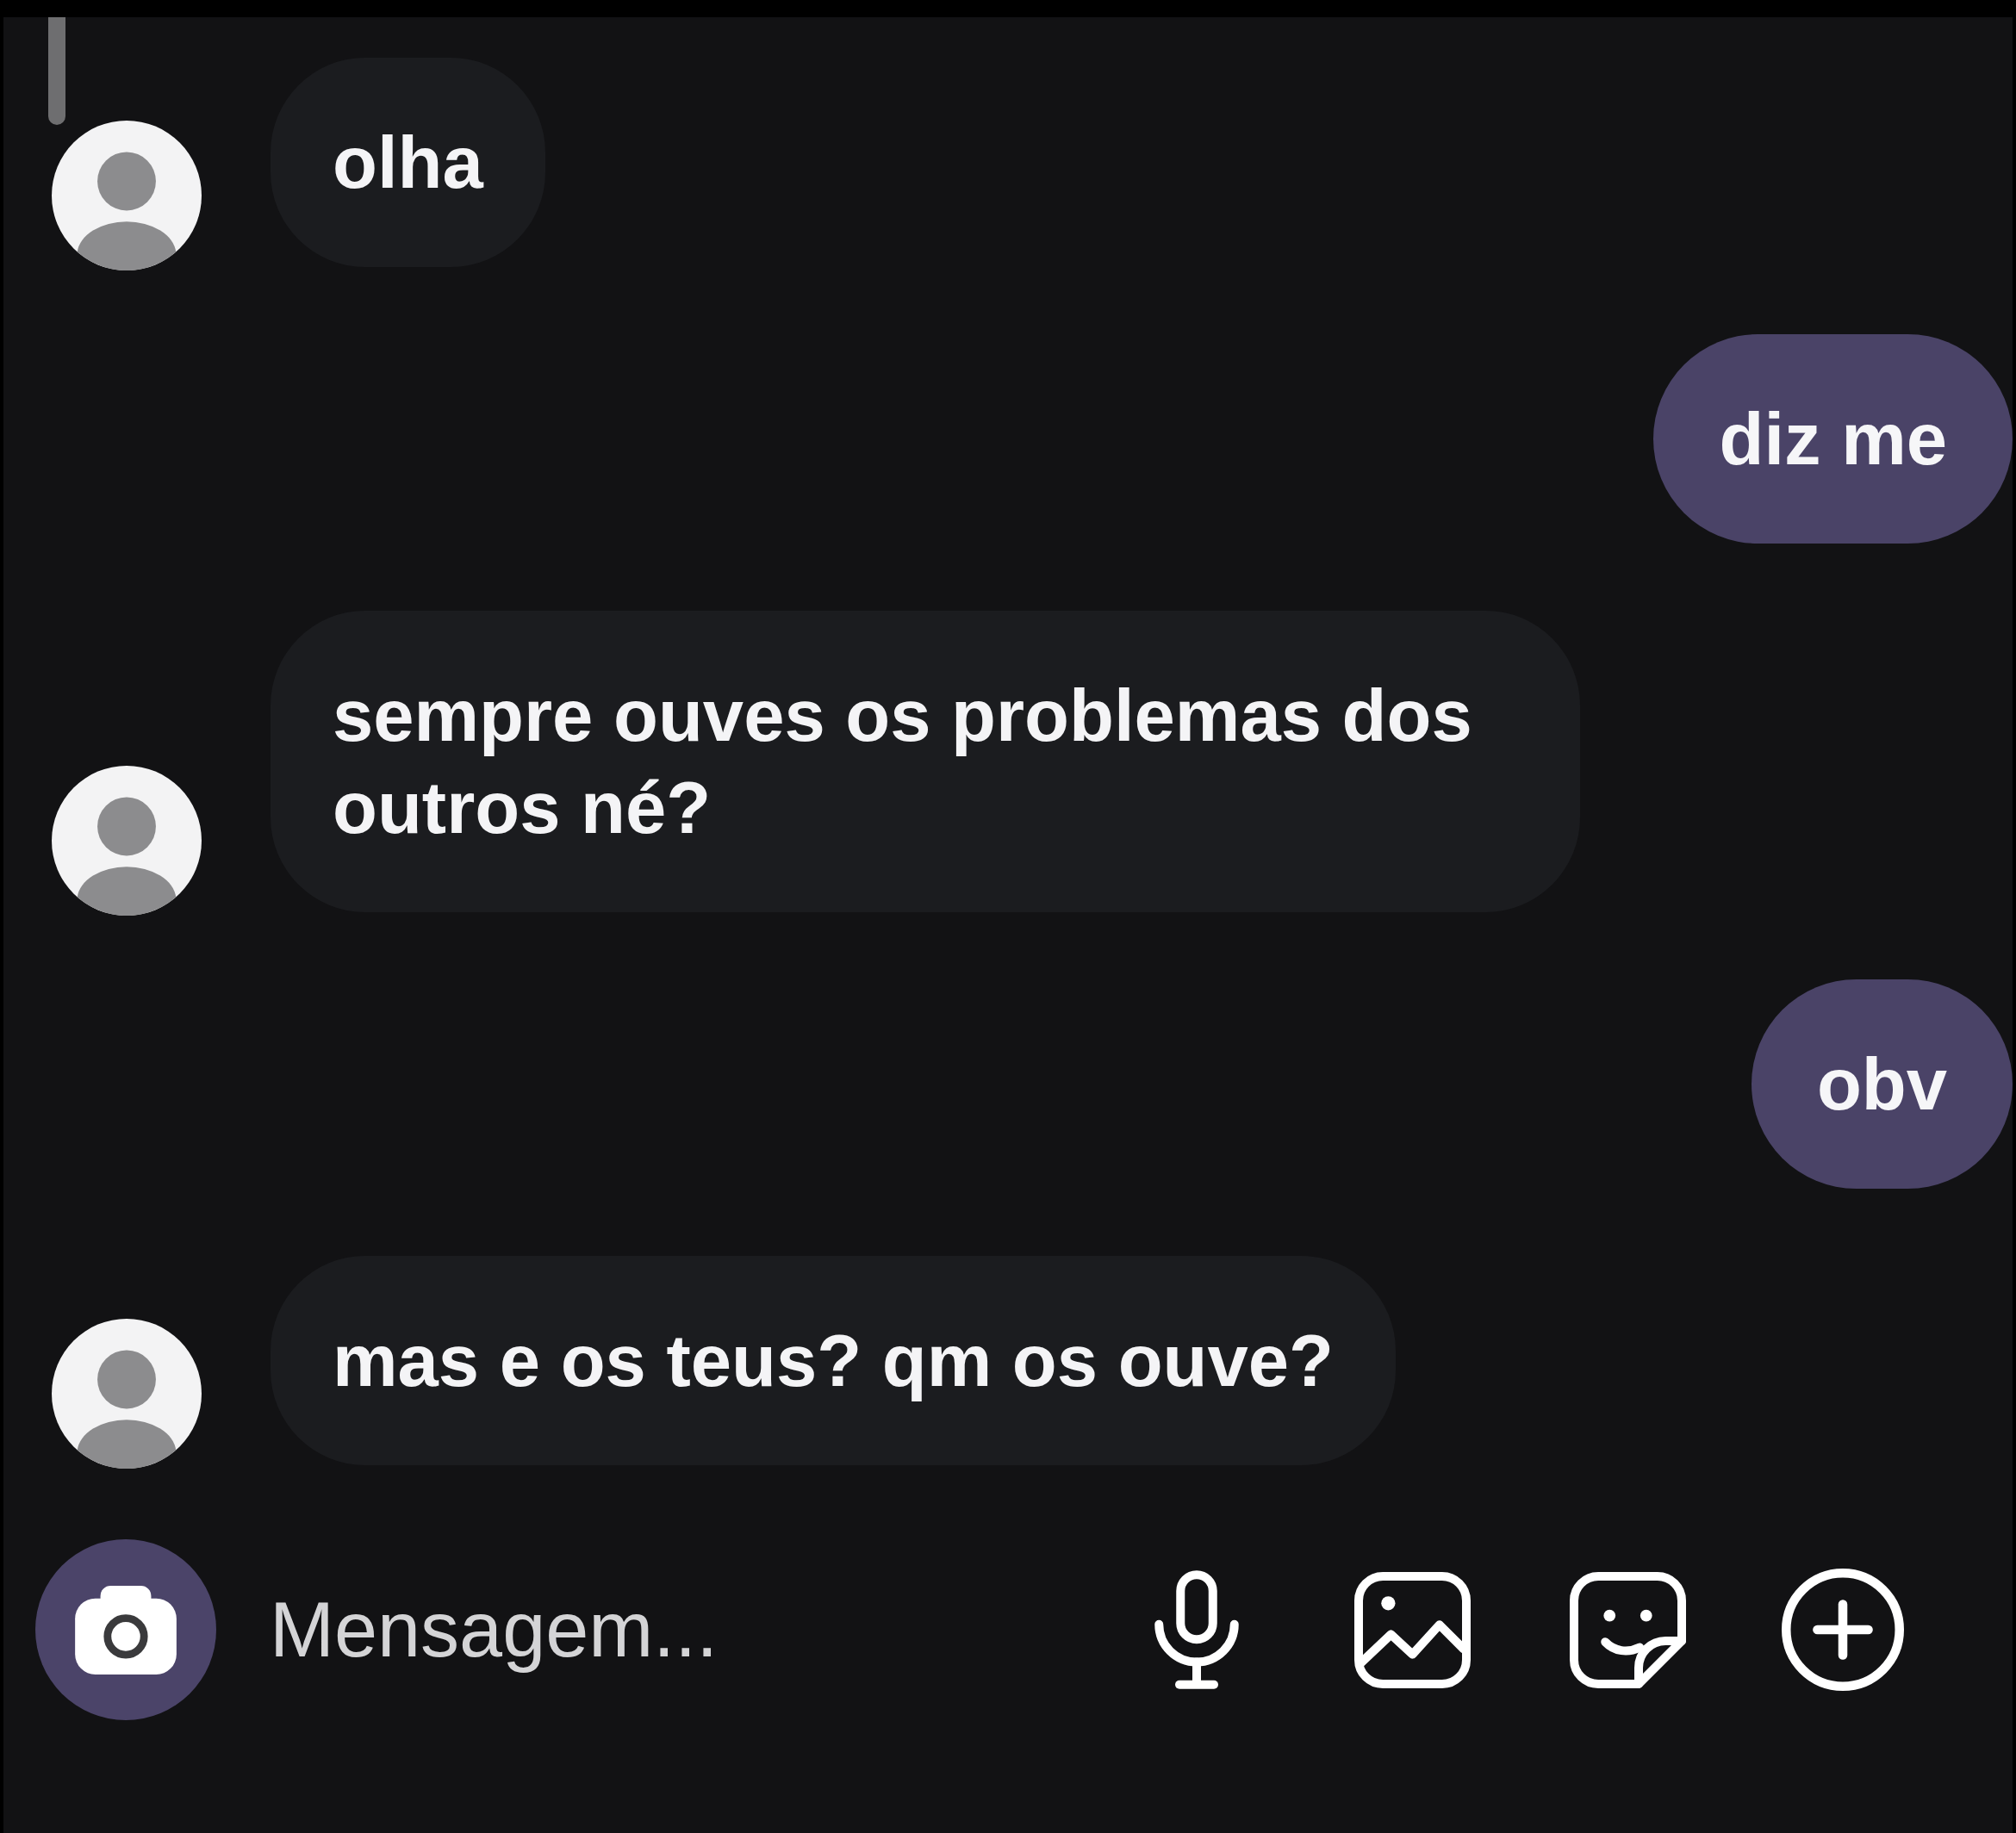 The width and height of the screenshot is (2016, 1833). I want to click on plus-circle-icon, so click(1843, 1630).